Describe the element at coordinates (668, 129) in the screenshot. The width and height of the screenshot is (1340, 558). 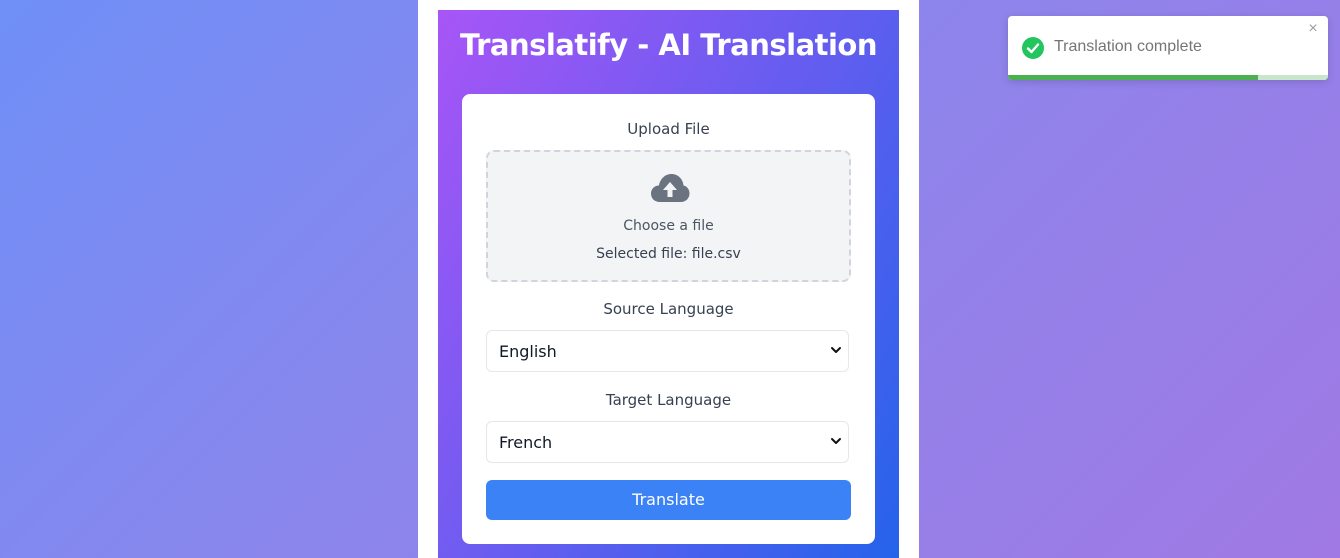
I see `upload-file-label: Upload File` at that location.